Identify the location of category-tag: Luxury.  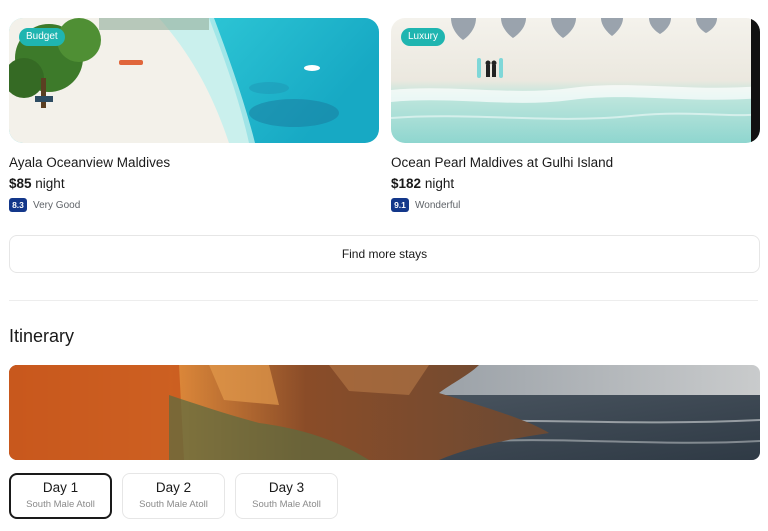
(423, 37).